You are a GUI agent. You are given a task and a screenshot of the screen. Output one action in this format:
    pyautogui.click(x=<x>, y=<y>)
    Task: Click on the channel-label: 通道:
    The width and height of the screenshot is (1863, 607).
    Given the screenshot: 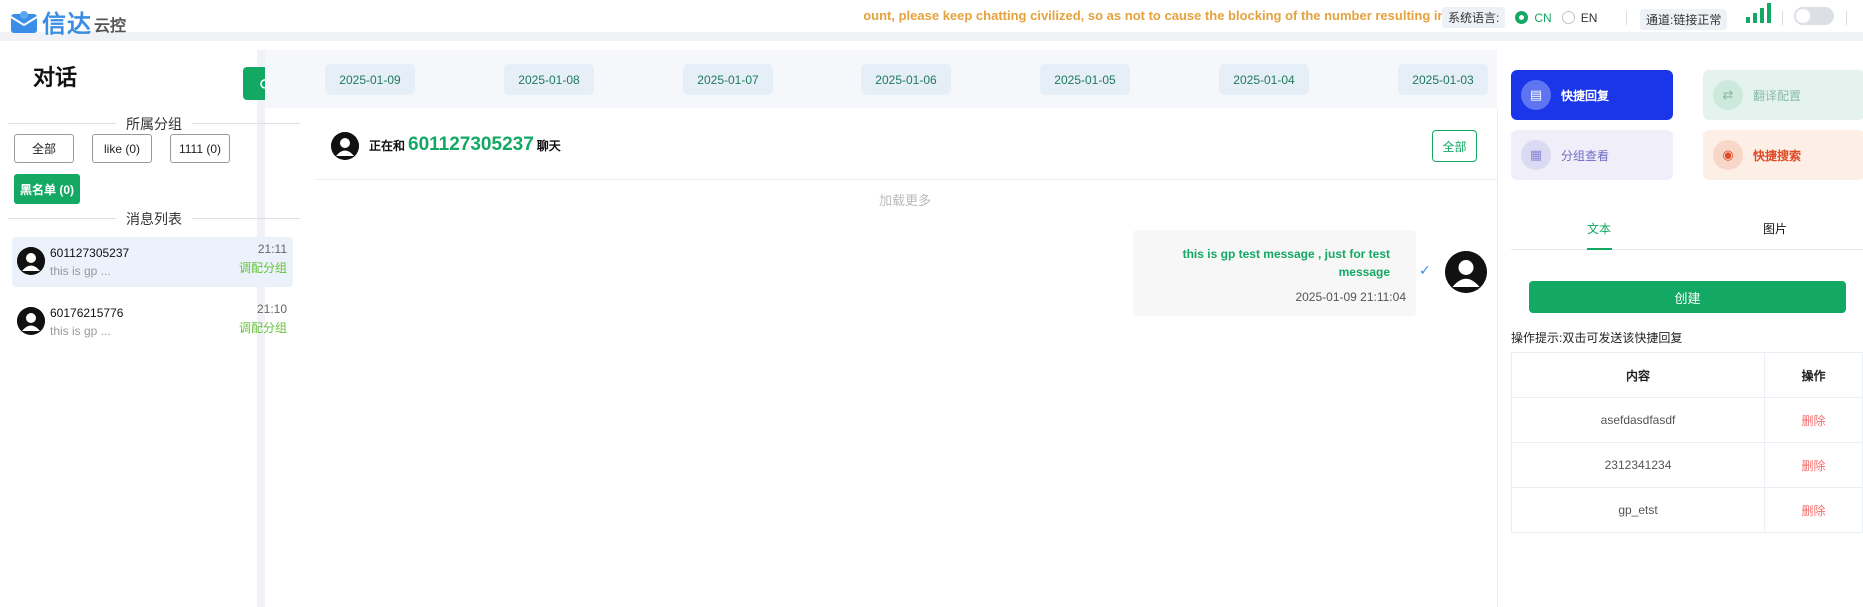 What is the action you would take?
    pyautogui.click(x=1660, y=20)
    